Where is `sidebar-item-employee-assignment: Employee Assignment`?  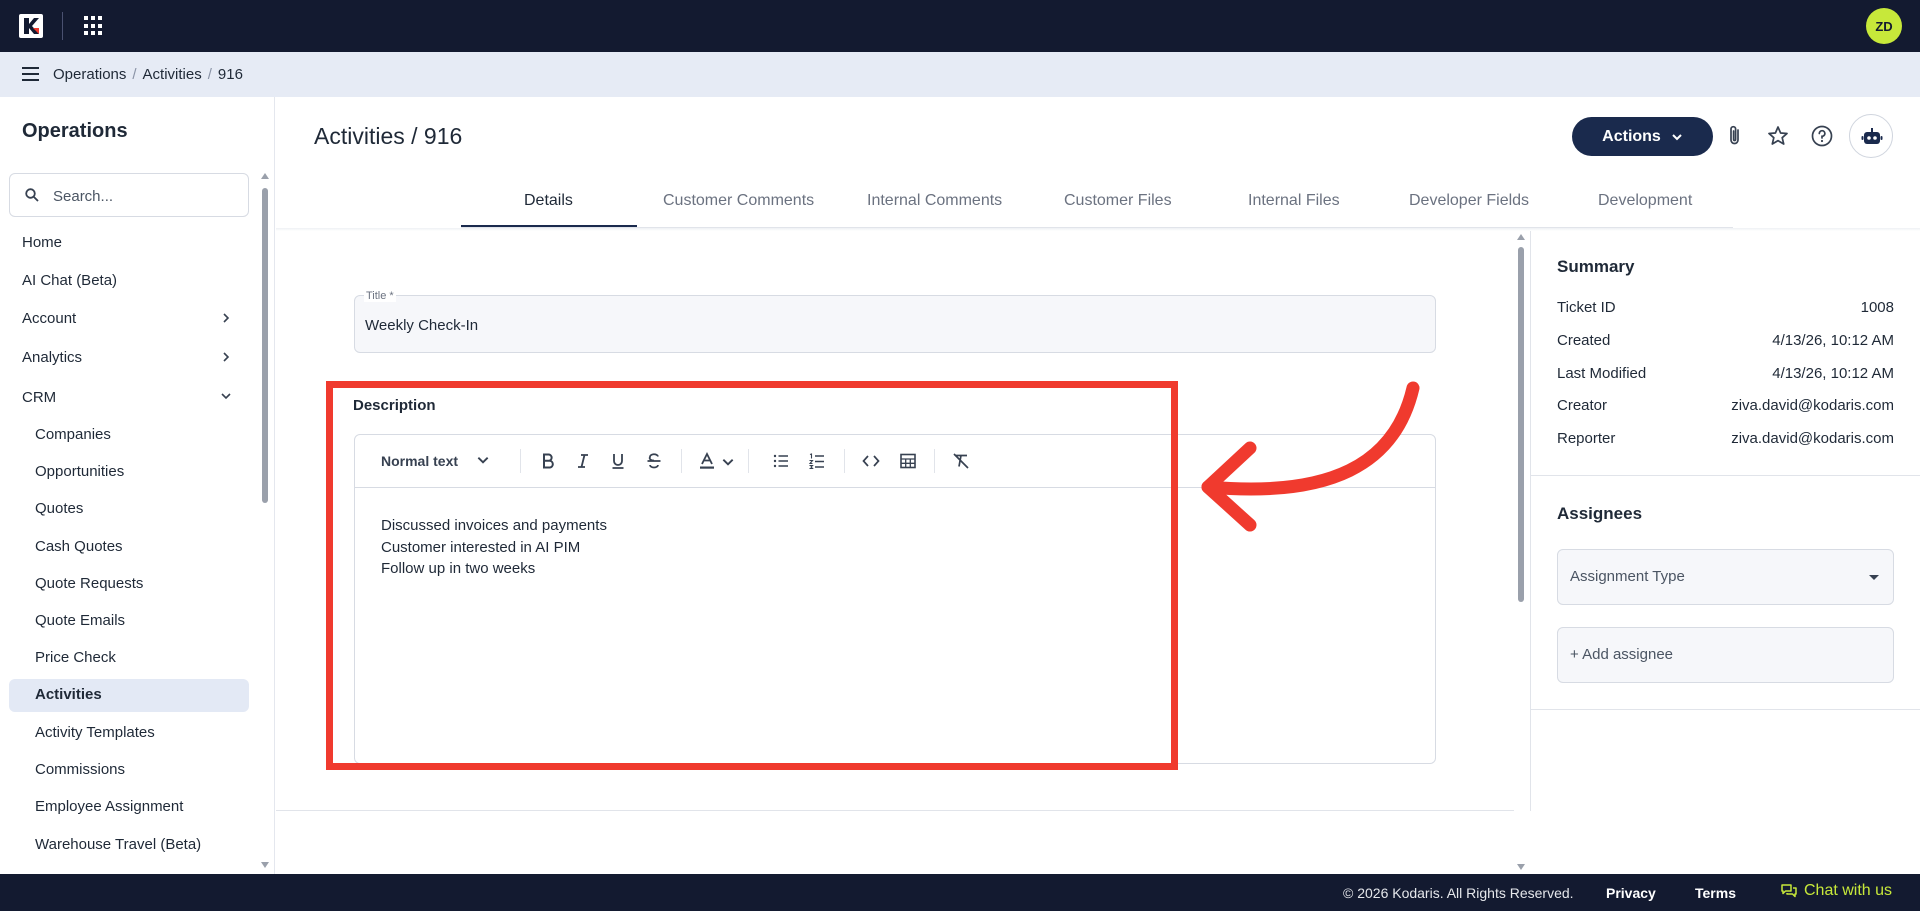 sidebar-item-employee-assignment: Employee Assignment is located at coordinates (109, 806).